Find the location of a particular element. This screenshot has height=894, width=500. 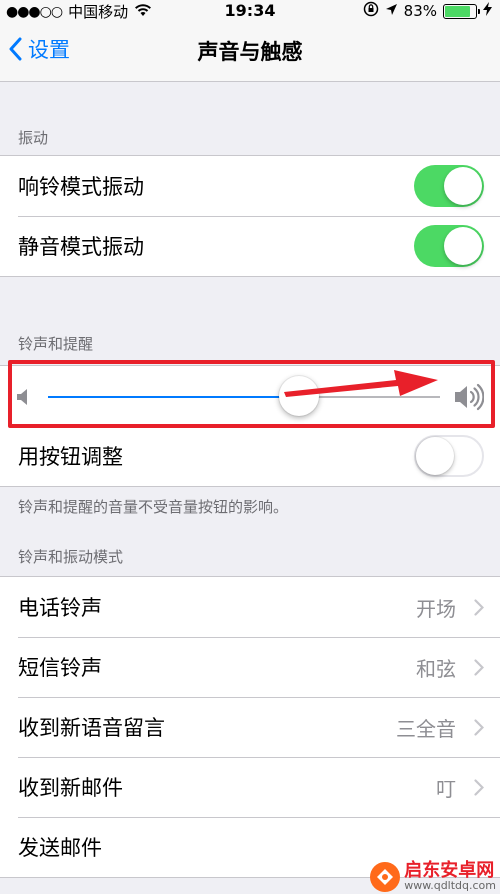

speaker-low-icon is located at coordinates (24, 399).